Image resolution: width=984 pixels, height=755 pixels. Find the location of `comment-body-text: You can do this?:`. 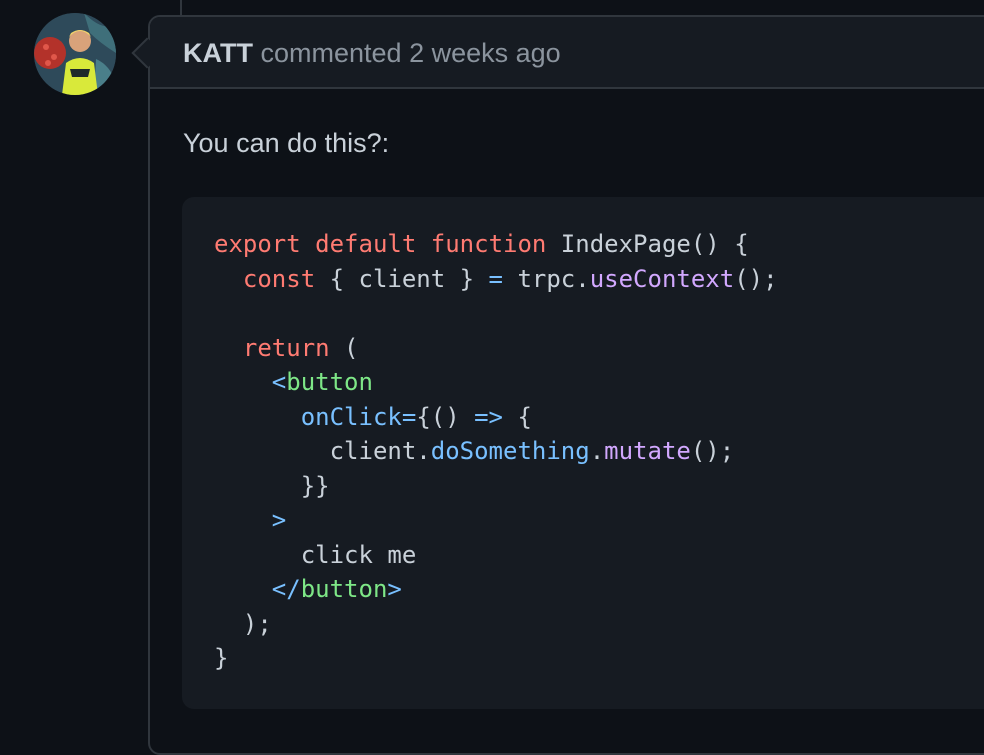

comment-body-text: You can do this?: is located at coordinates (286, 143).